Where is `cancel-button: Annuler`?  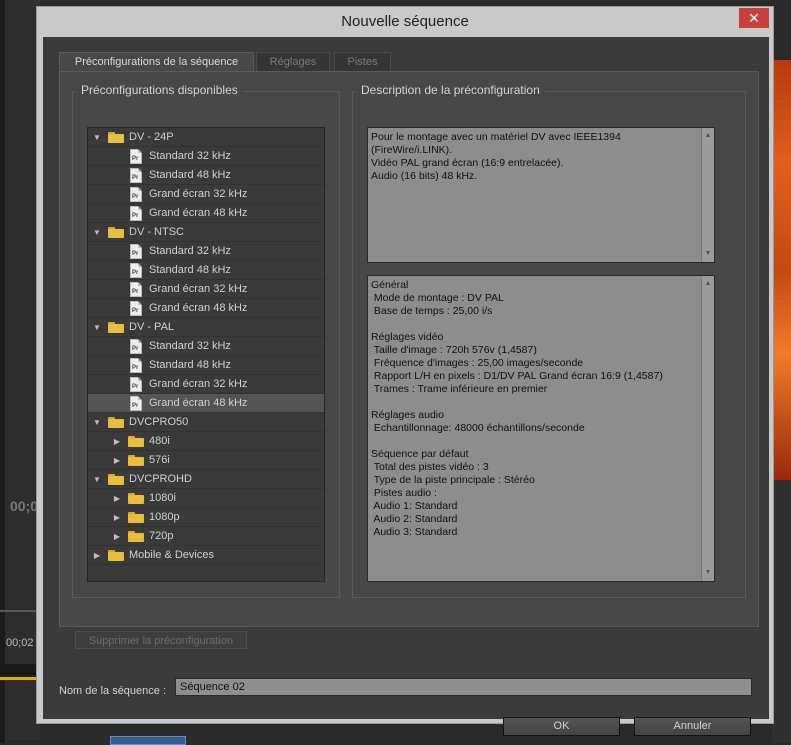
cancel-button: Annuler is located at coordinates (692, 726).